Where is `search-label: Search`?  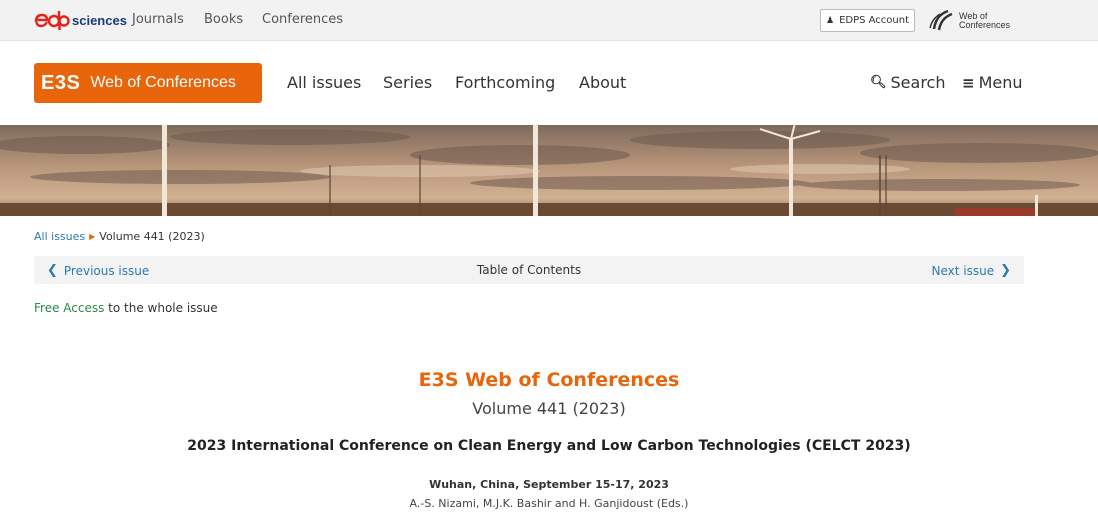 search-label: Search is located at coordinates (918, 82).